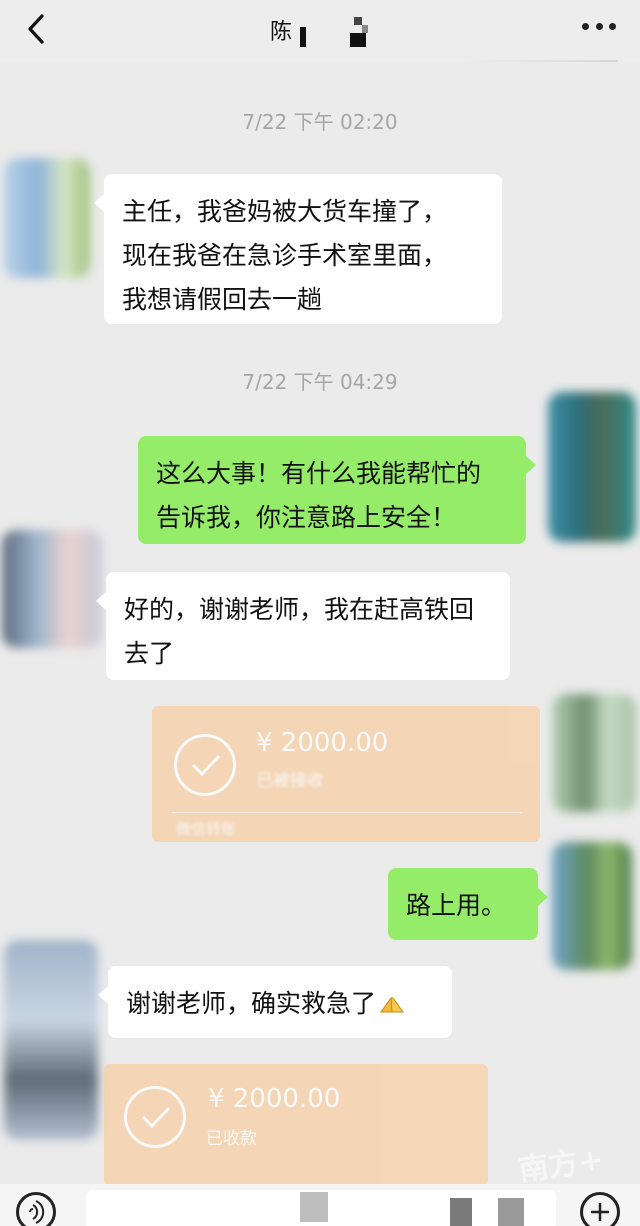  I want to click on watermark: 南方+, so click(561, 1165).